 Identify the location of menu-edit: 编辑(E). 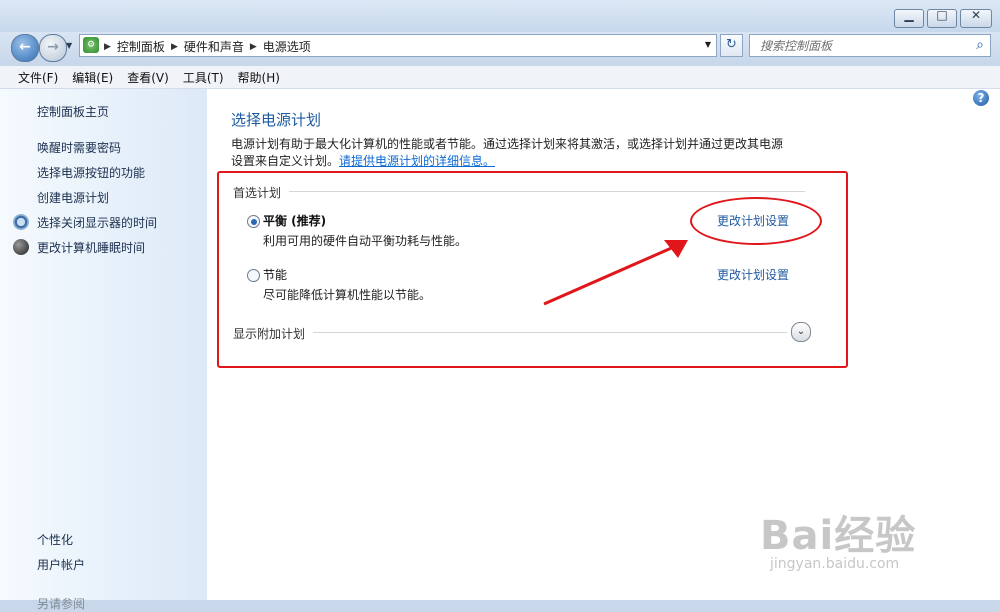
(91, 77).